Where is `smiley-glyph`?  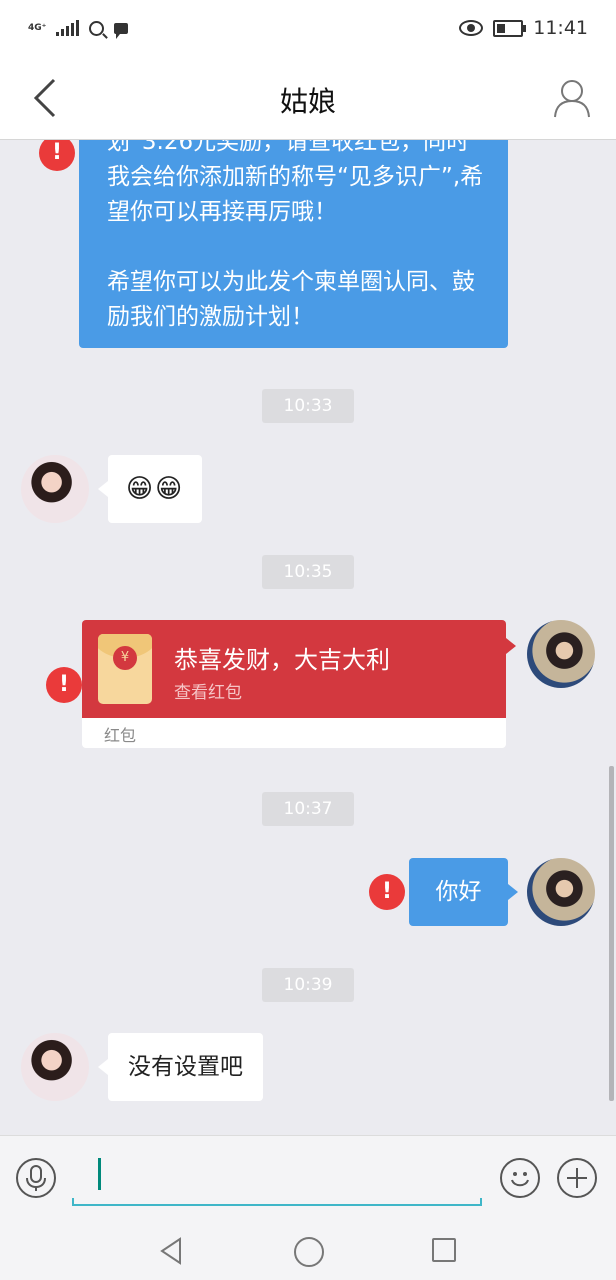 smiley-glyph is located at coordinates (520, 1179).